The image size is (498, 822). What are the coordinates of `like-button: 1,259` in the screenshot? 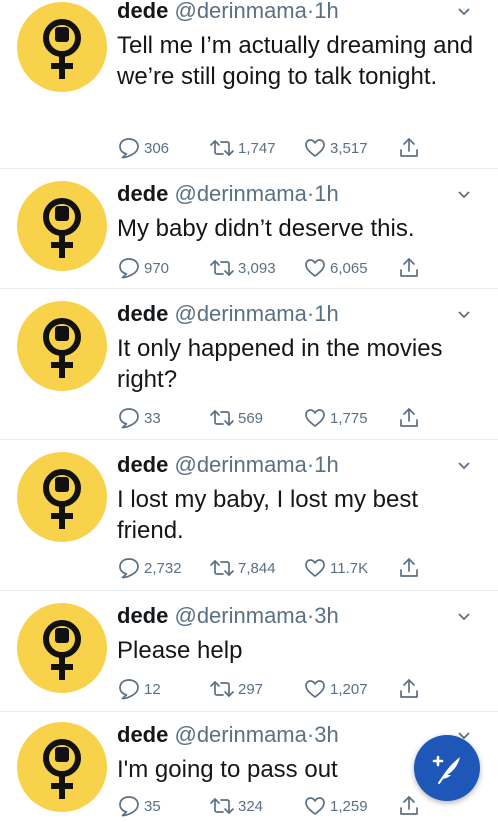 It's located at (335, 806).